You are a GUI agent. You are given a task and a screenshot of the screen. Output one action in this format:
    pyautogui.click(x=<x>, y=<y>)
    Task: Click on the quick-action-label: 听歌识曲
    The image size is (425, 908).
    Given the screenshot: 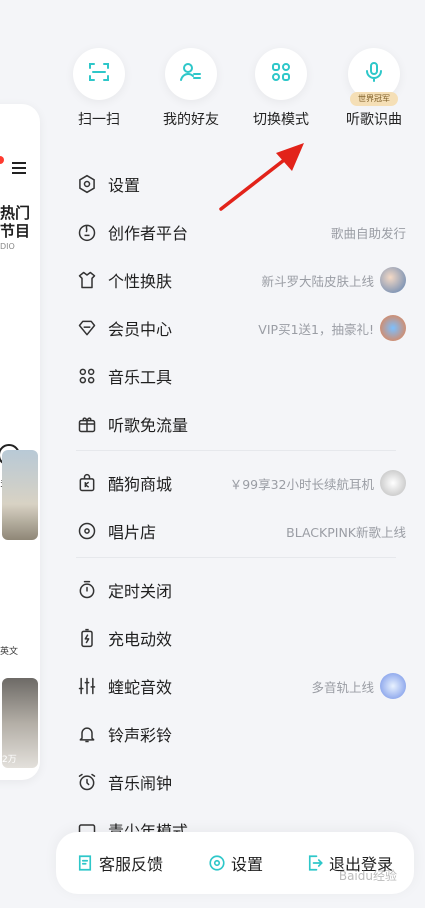 What is the action you would take?
    pyautogui.click(x=374, y=120)
    